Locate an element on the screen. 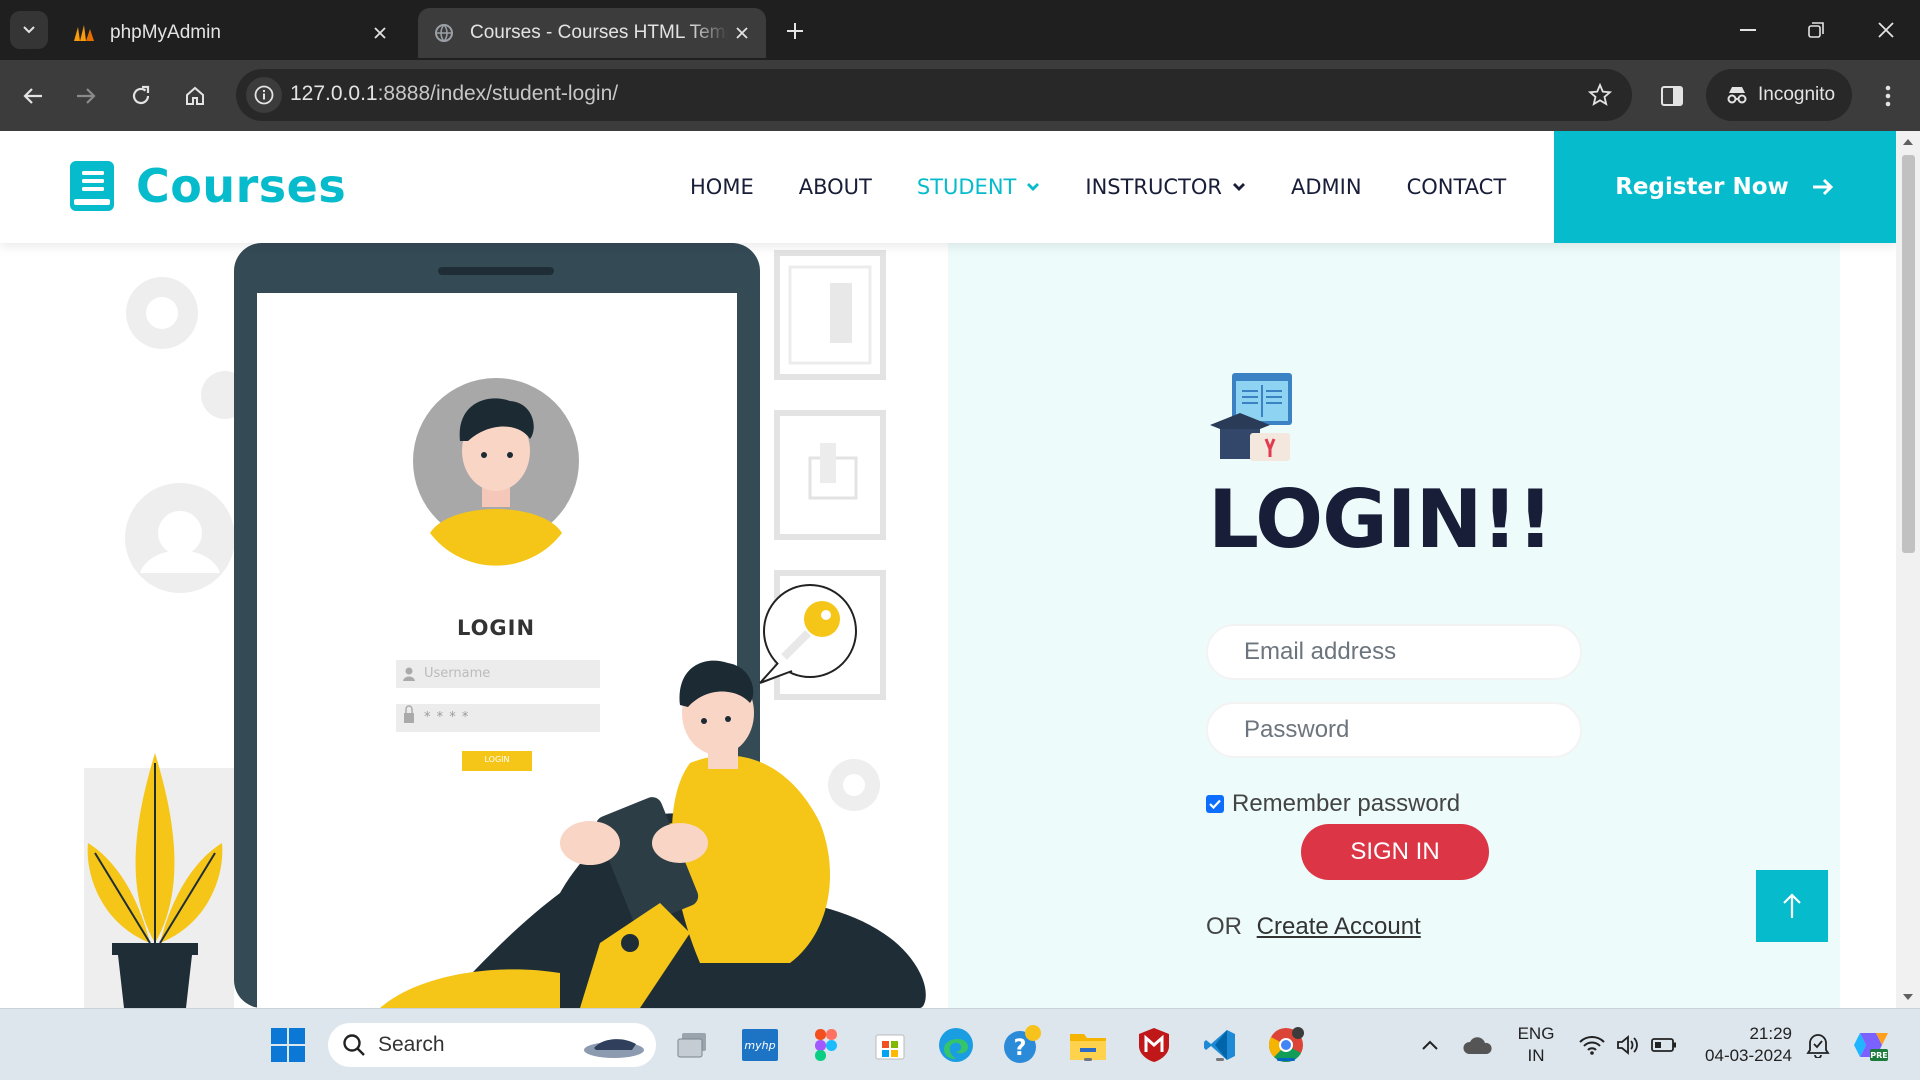 The image size is (1920, 1080). url-text: 127.0.0.1:8888/index/student-login/ is located at coordinates (454, 94).